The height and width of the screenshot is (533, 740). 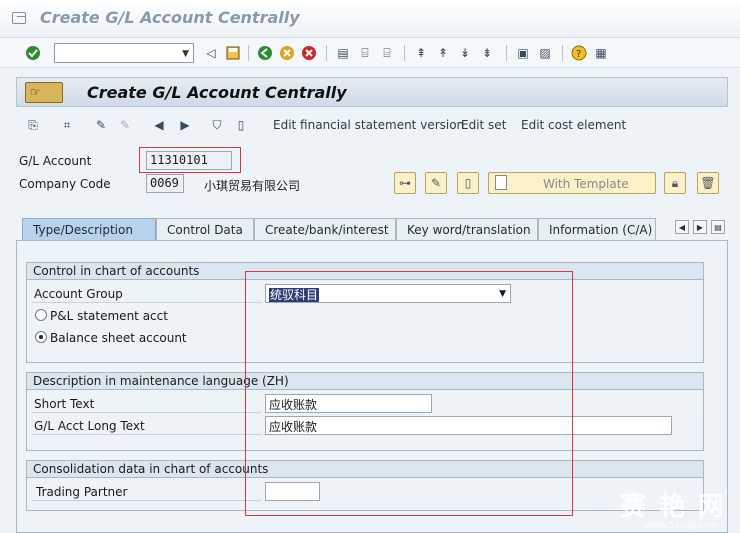 I want to click on help-icon: ?, so click(x=579, y=53).